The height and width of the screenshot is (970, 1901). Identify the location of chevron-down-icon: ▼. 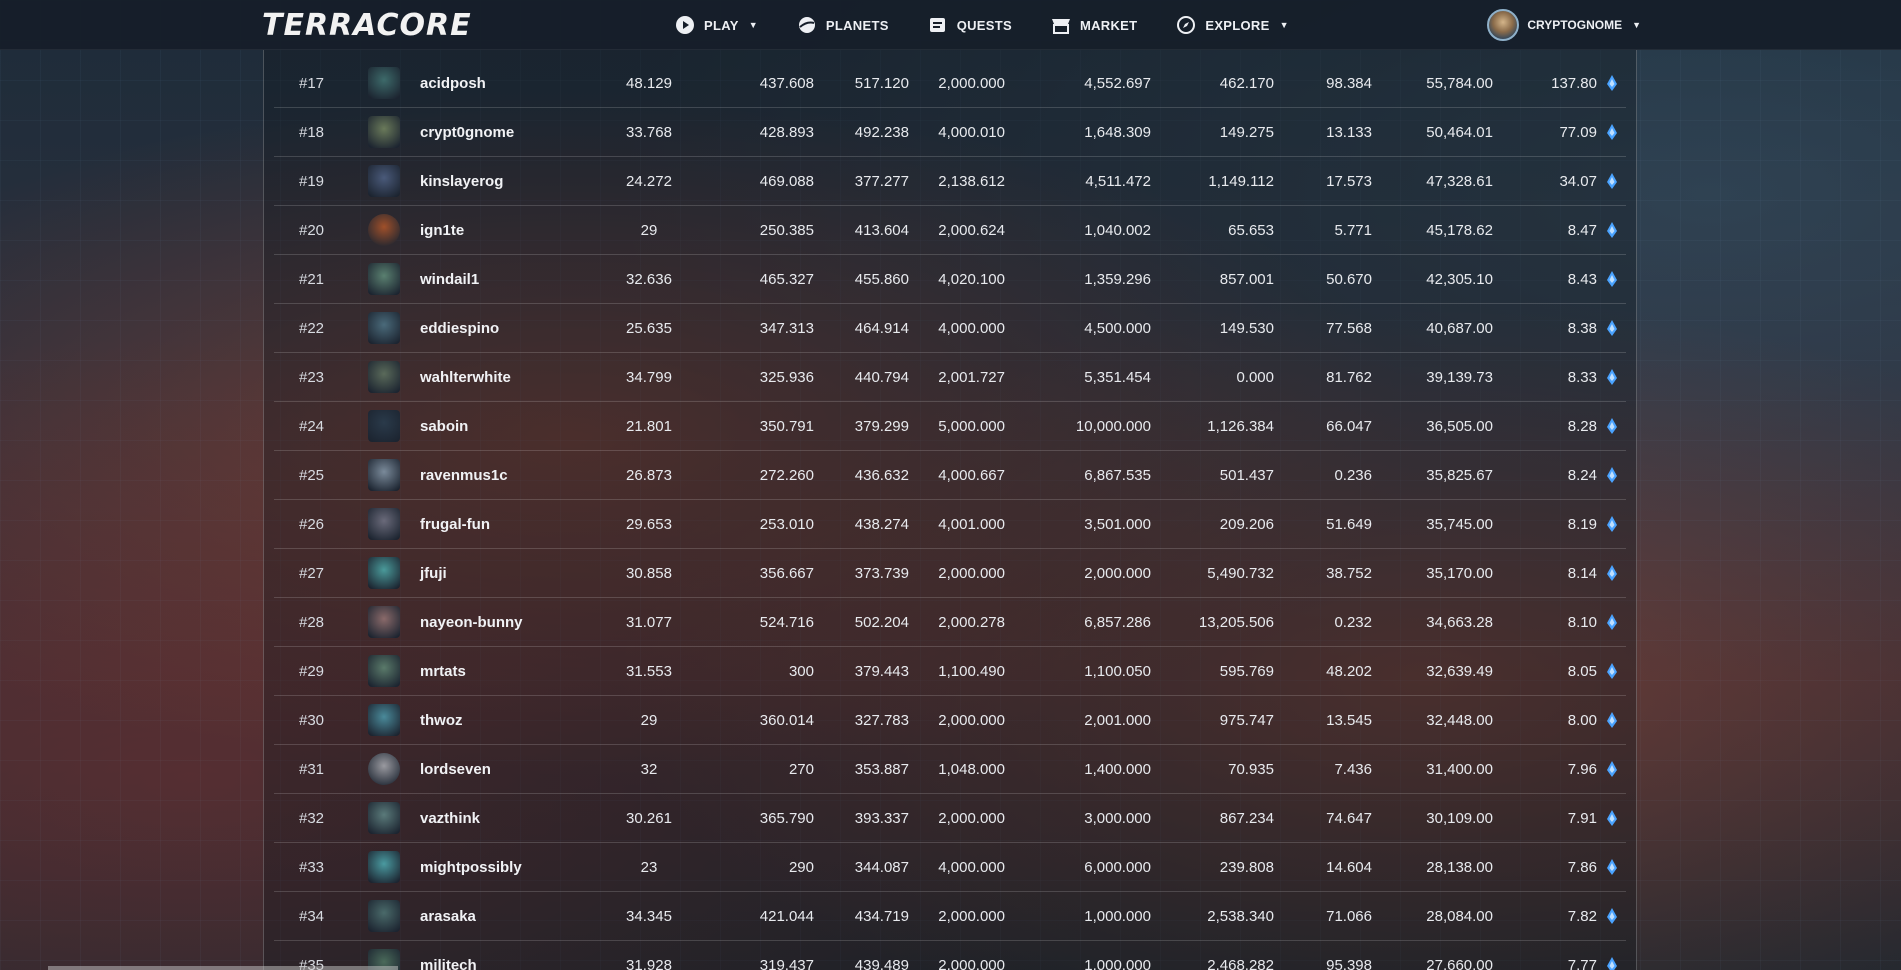
(1636, 25).